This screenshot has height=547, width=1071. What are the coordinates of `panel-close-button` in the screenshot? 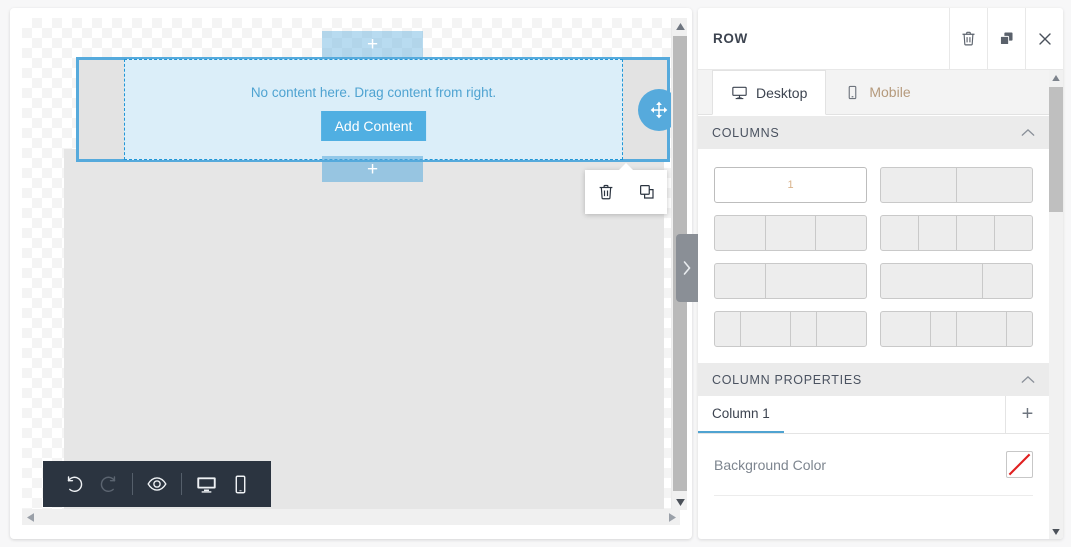 It's located at (1044, 39).